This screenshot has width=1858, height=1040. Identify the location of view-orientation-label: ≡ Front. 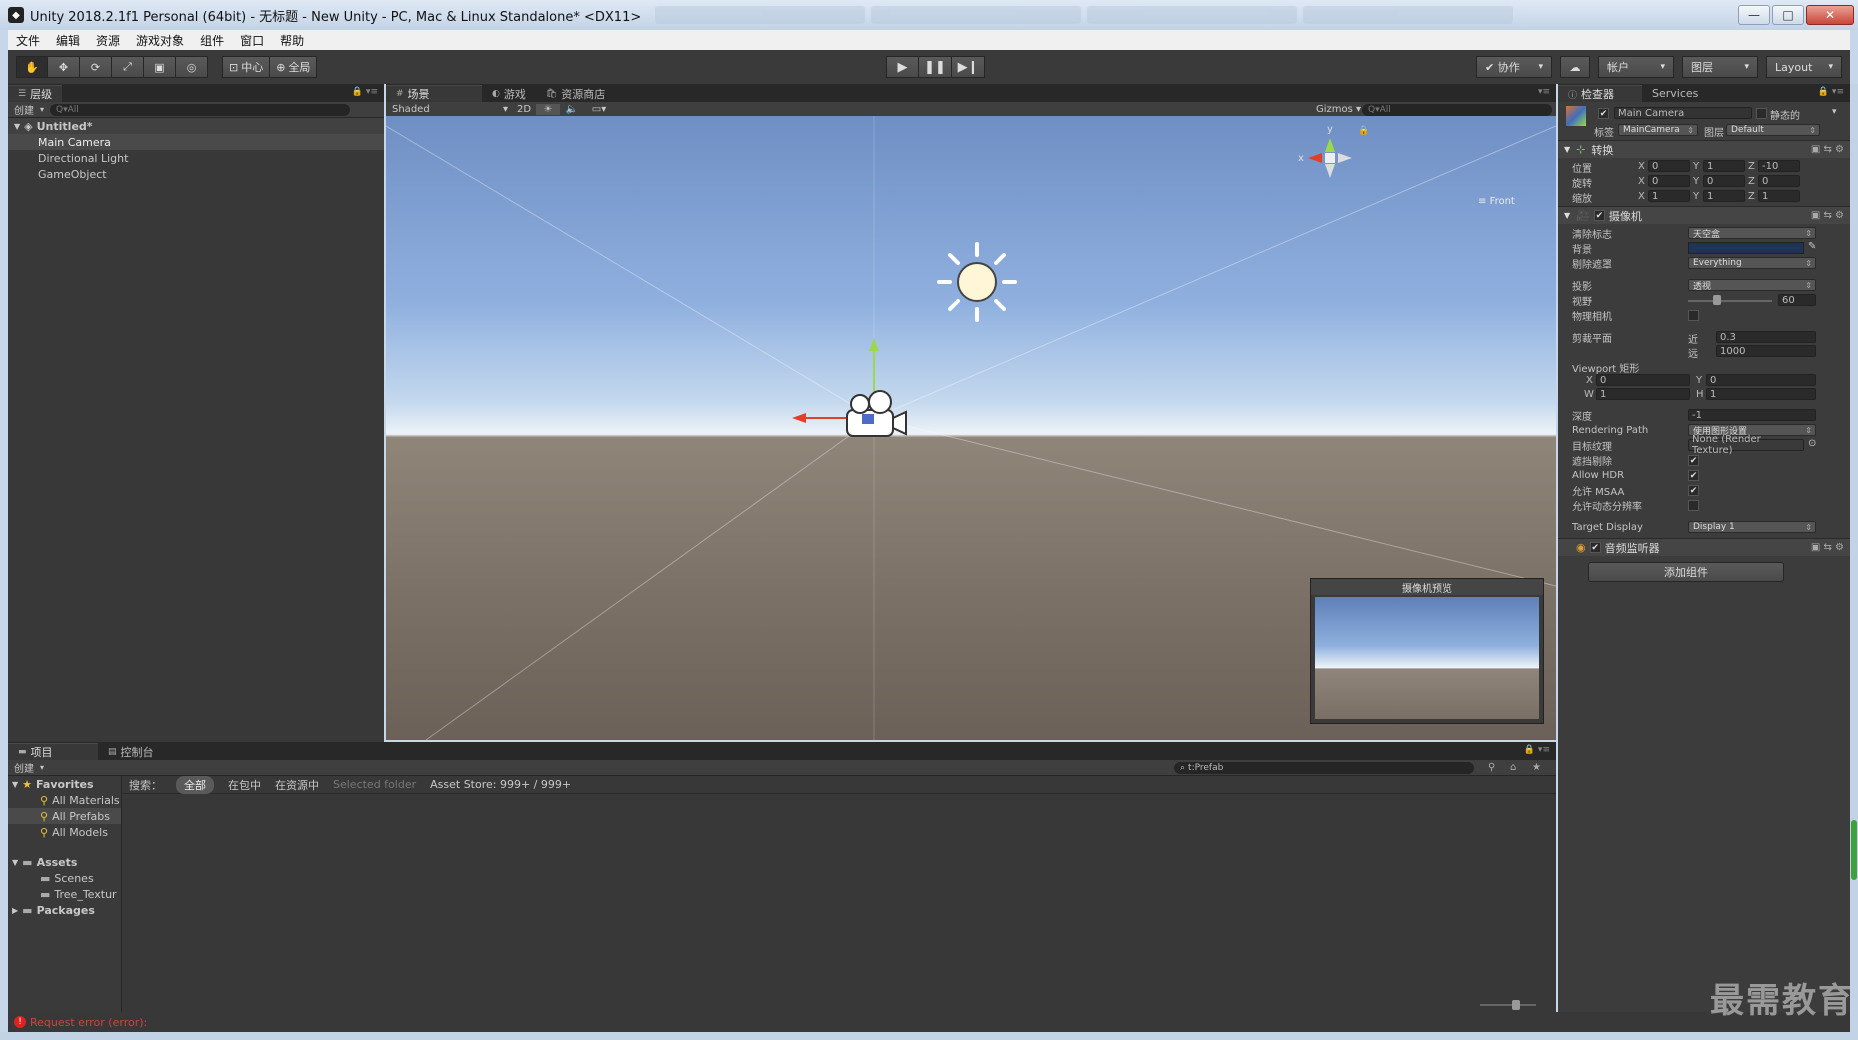
(1496, 201).